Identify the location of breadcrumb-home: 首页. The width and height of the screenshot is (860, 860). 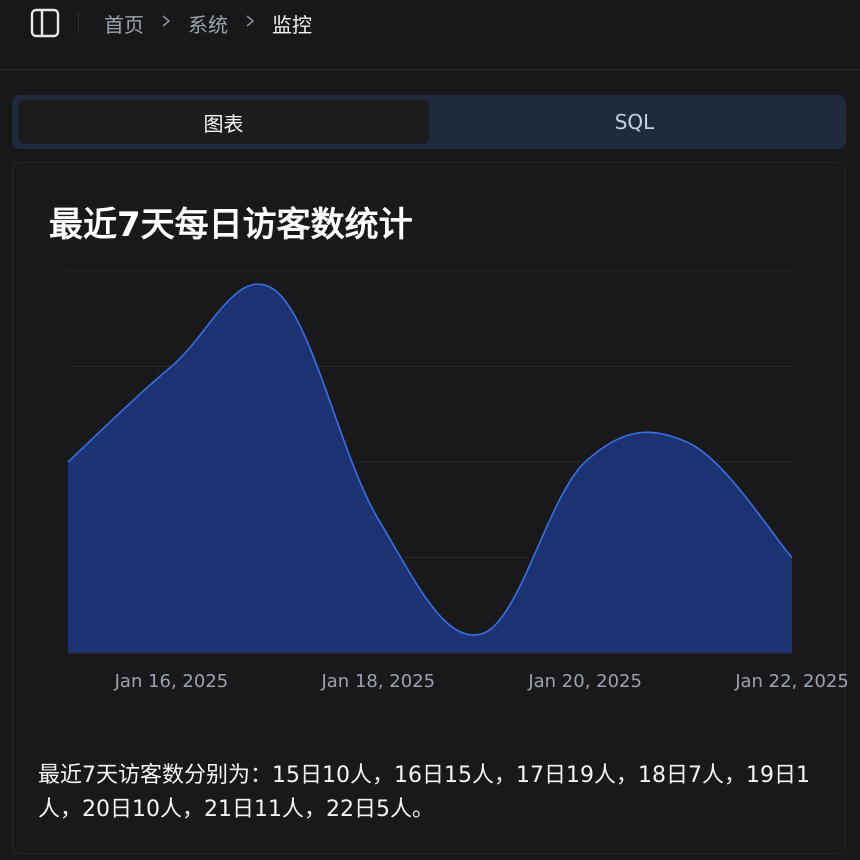
(124, 23).